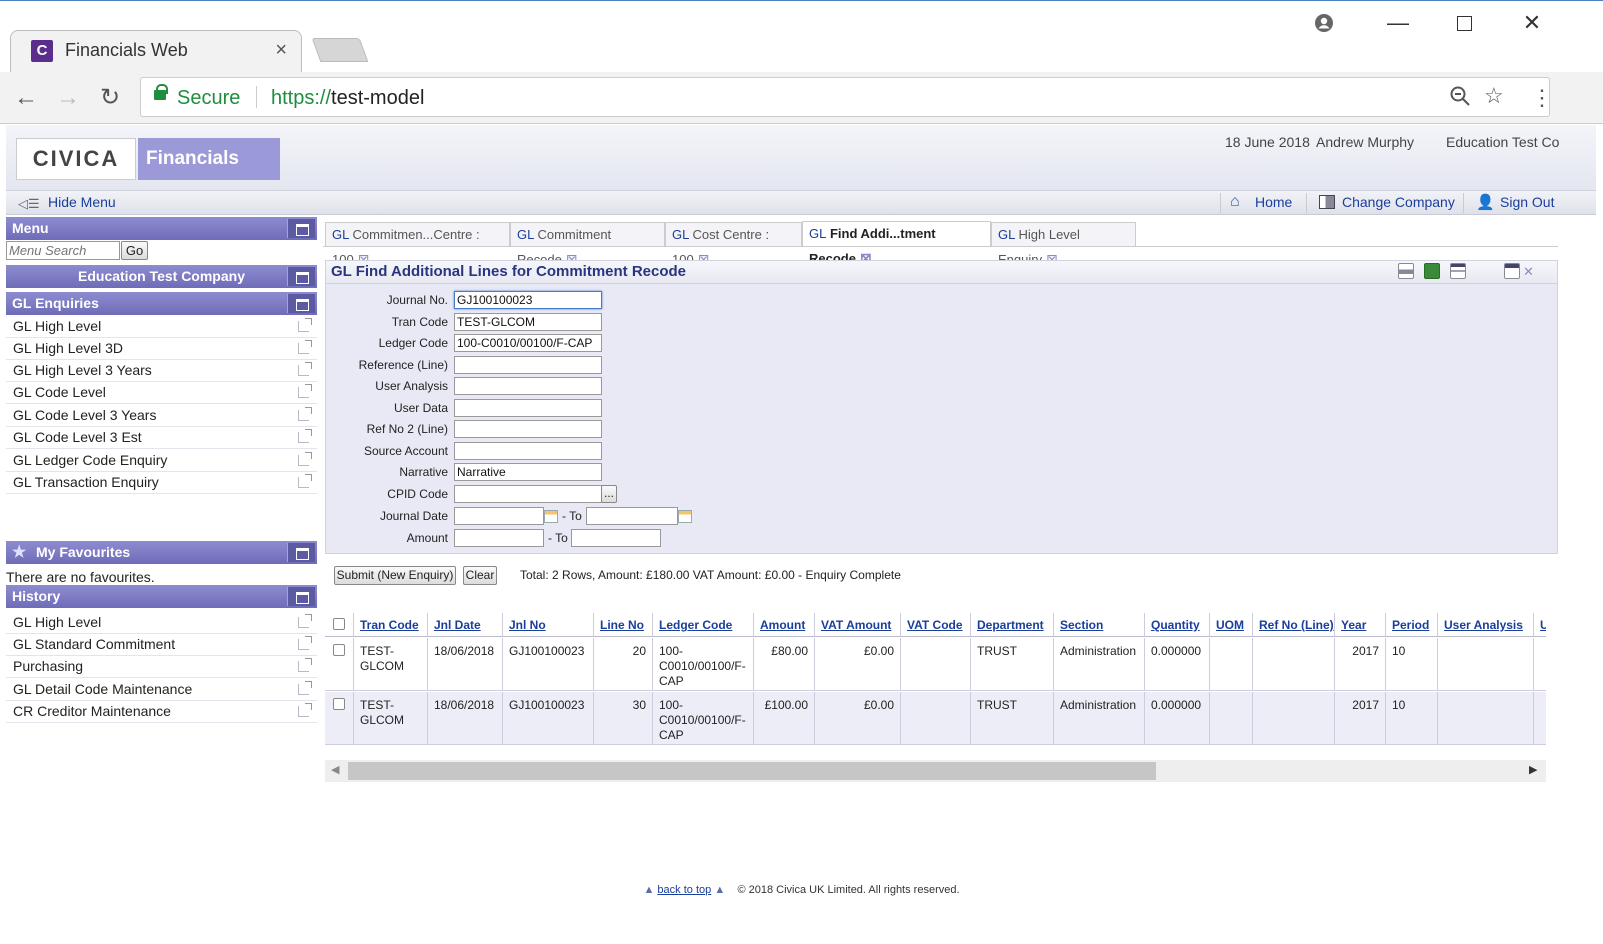 The width and height of the screenshot is (1603, 944). I want to click on scroll-right-icon: ▶, so click(1533, 769).